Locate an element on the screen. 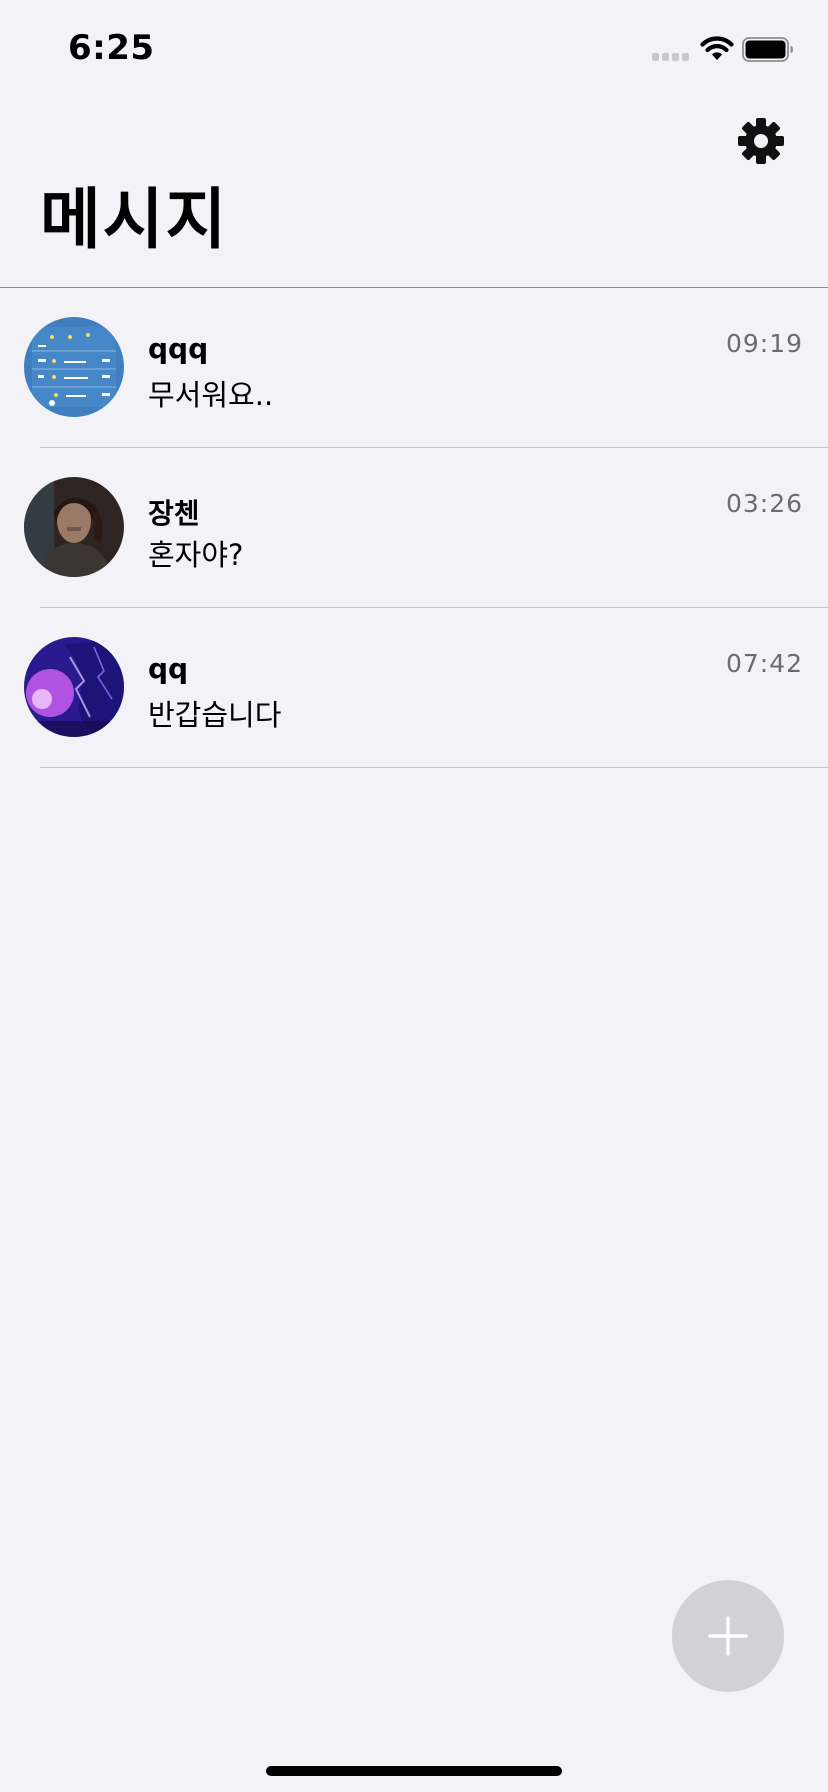  conversation-row: qq 반갑습니다 07:42 is located at coordinates (414, 688).